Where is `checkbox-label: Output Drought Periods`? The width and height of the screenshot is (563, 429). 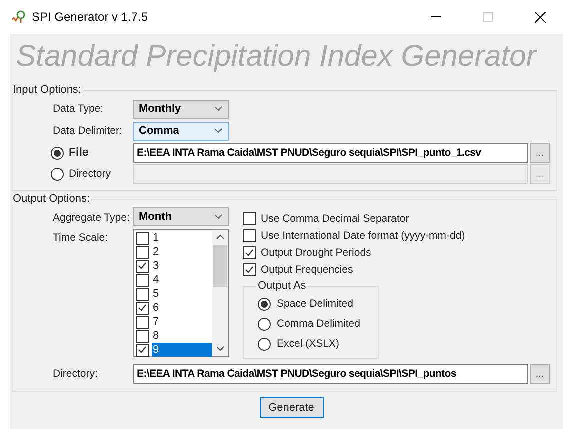
checkbox-label: Output Drought Periods is located at coordinates (316, 252).